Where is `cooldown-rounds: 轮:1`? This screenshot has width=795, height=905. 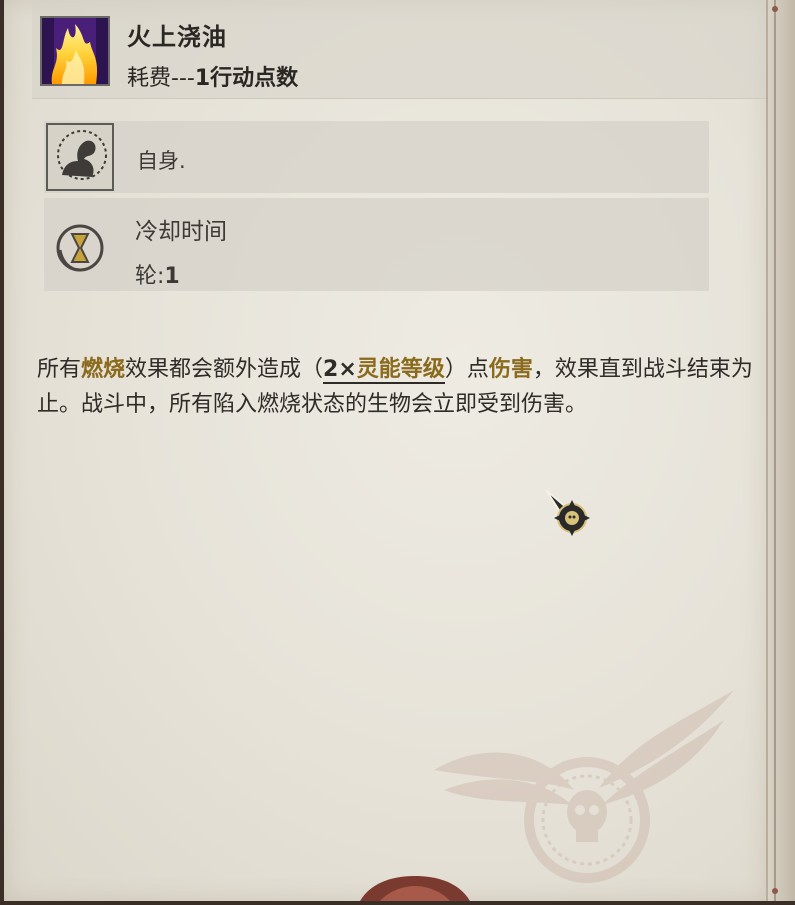 cooldown-rounds: 轮:1 is located at coordinates (157, 274).